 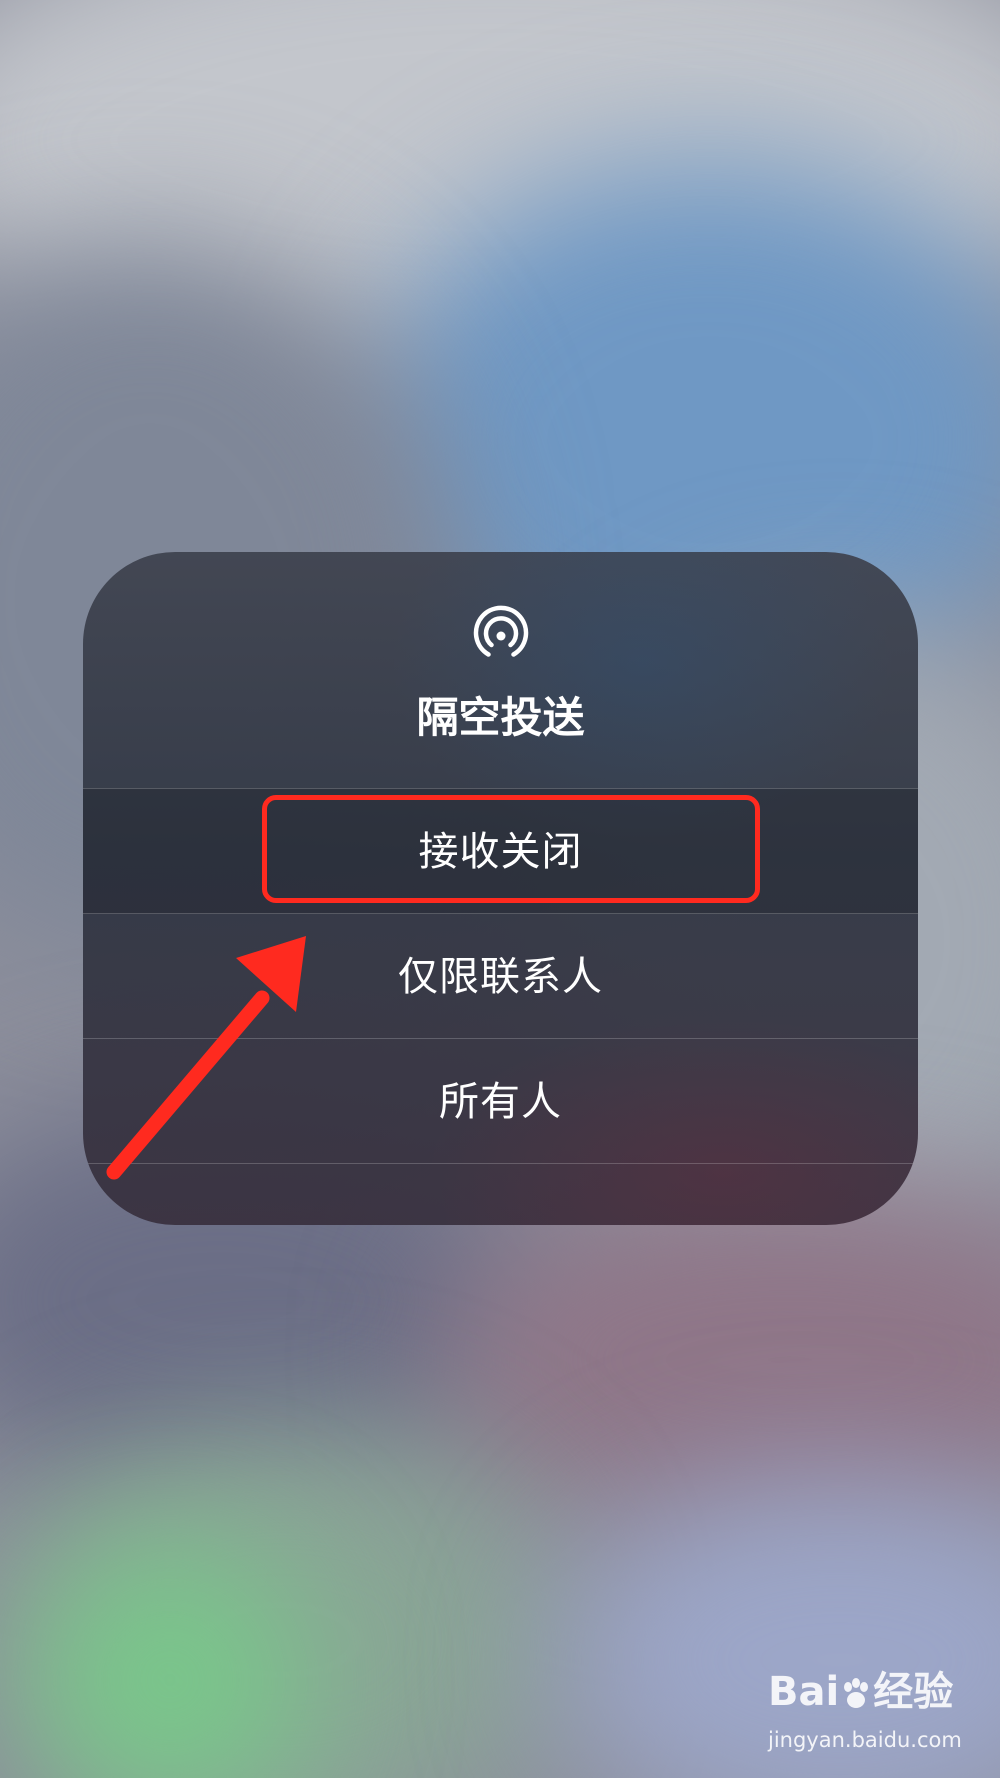 I want to click on baidu-jingyan-watermark: Bai 经验 jingyan.baidu.com, so click(x=868, y=1712).